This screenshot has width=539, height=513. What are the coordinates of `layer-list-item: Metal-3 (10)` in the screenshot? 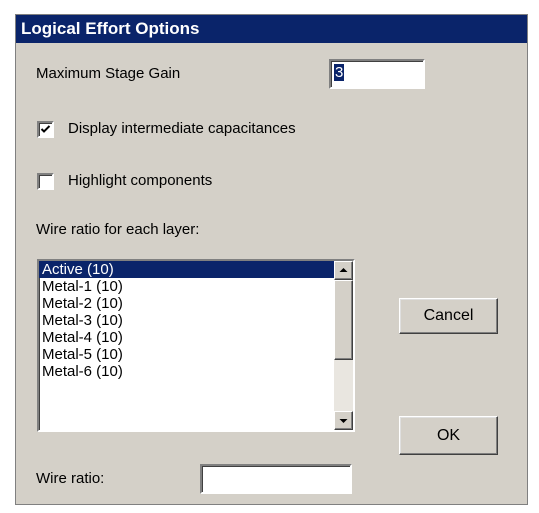 It's located at (196, 320).